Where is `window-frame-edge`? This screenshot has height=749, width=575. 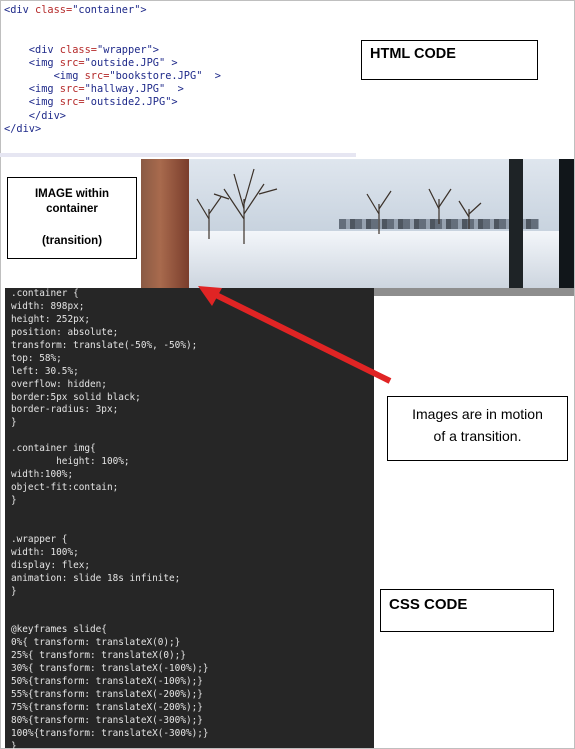
window-frame-edge is located at coordinates (566, 223).